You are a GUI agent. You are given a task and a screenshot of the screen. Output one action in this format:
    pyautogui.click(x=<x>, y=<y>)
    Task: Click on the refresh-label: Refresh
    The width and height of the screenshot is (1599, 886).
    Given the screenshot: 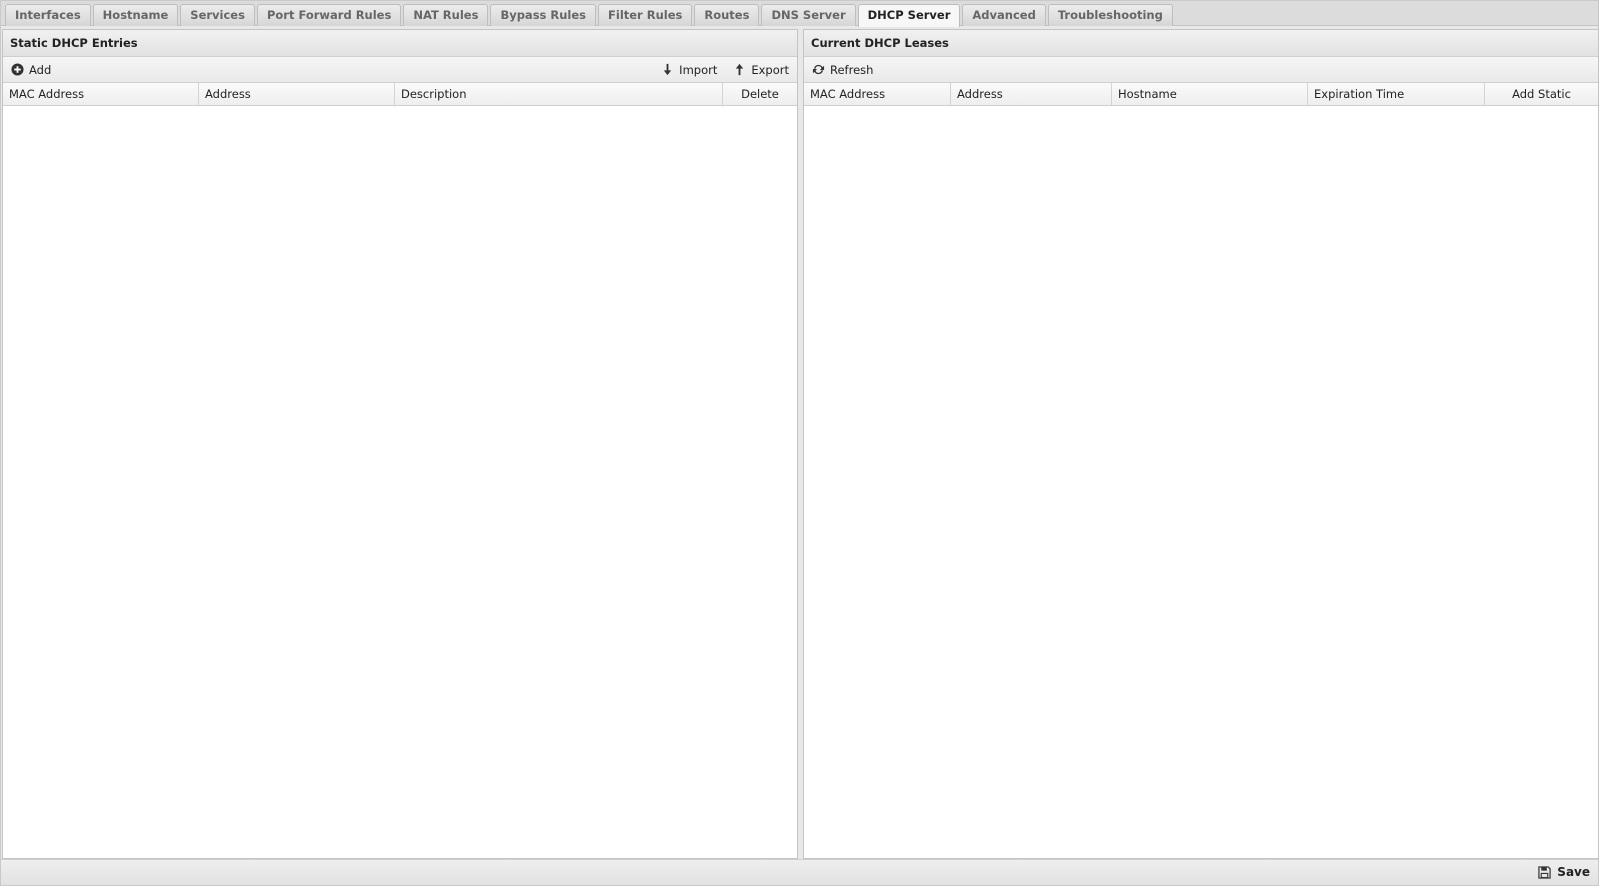 What is the action you would take?
    pyautogui.click(x=852, y=69)
    